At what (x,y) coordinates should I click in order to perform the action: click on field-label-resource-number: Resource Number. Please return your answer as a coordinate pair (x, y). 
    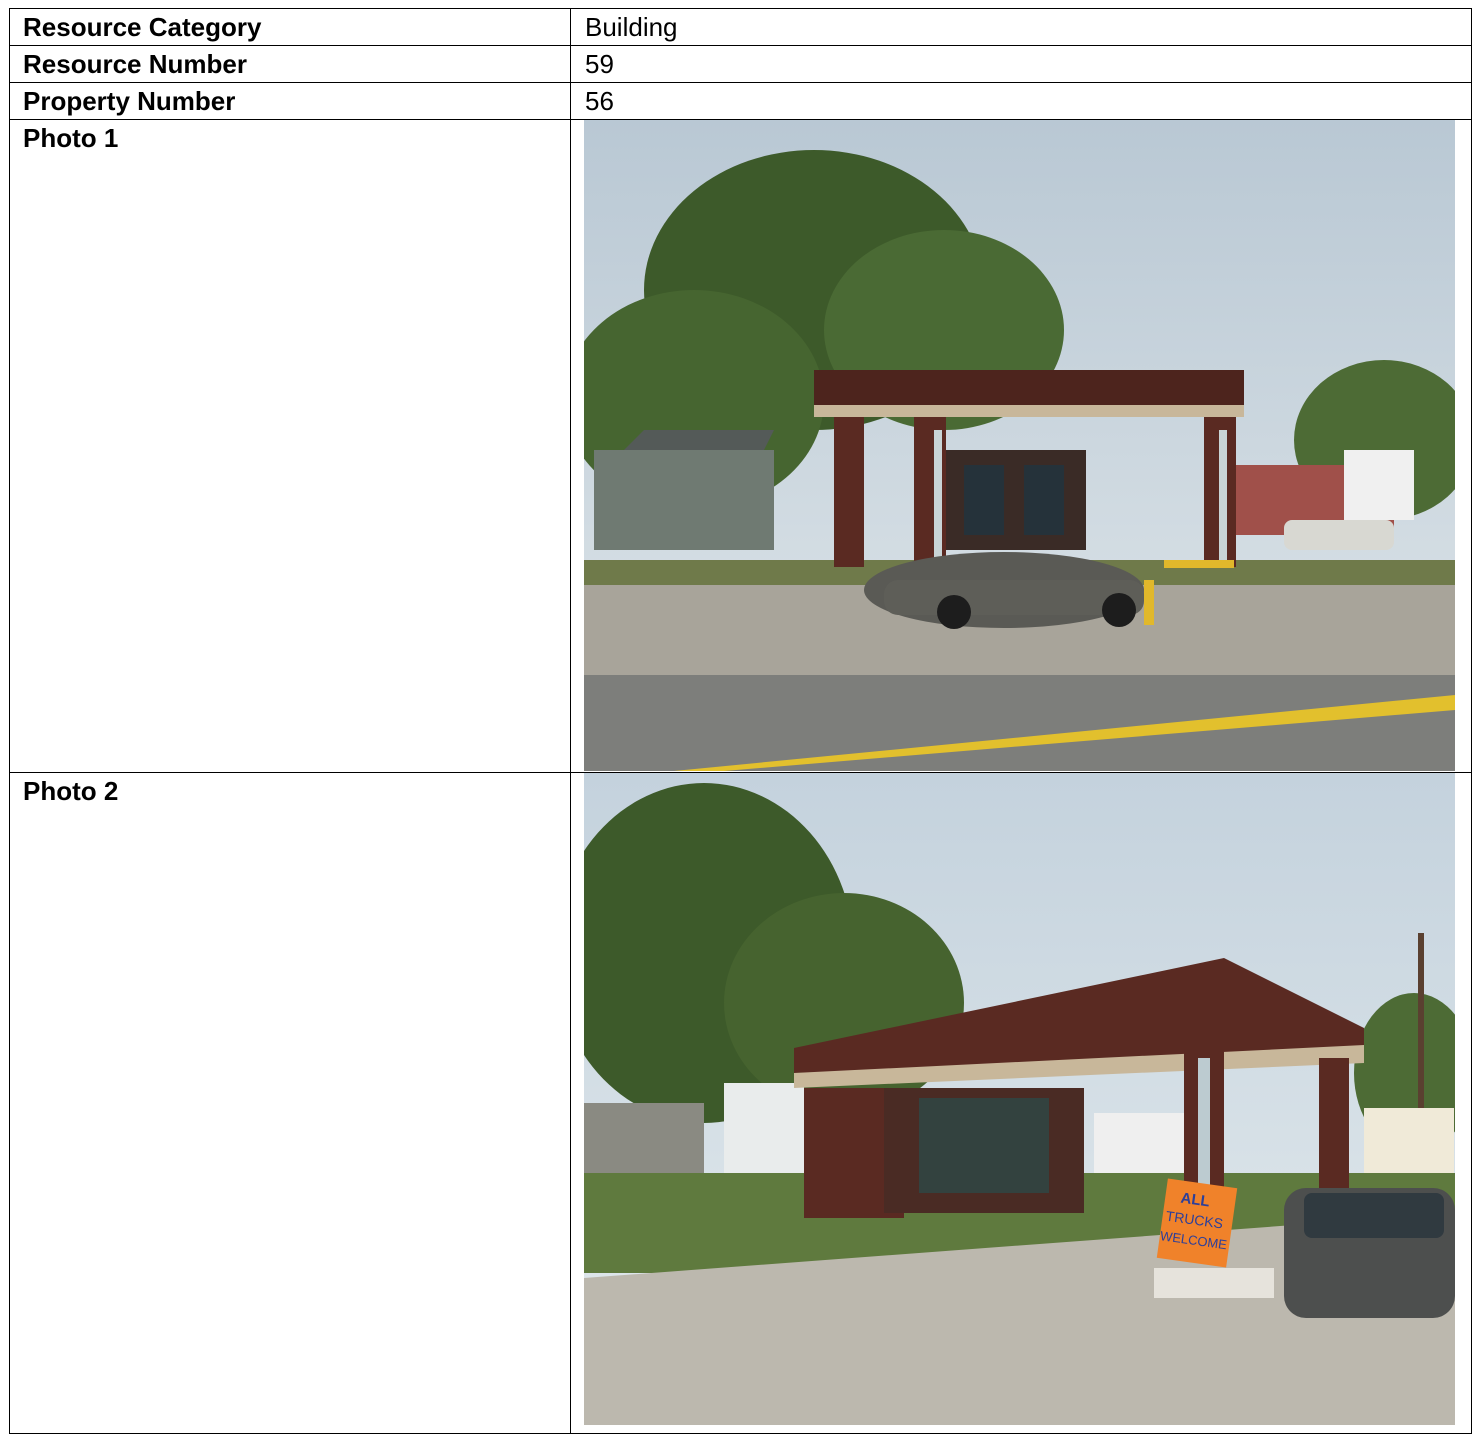
    Looking at the image, I should click on (290, 64).